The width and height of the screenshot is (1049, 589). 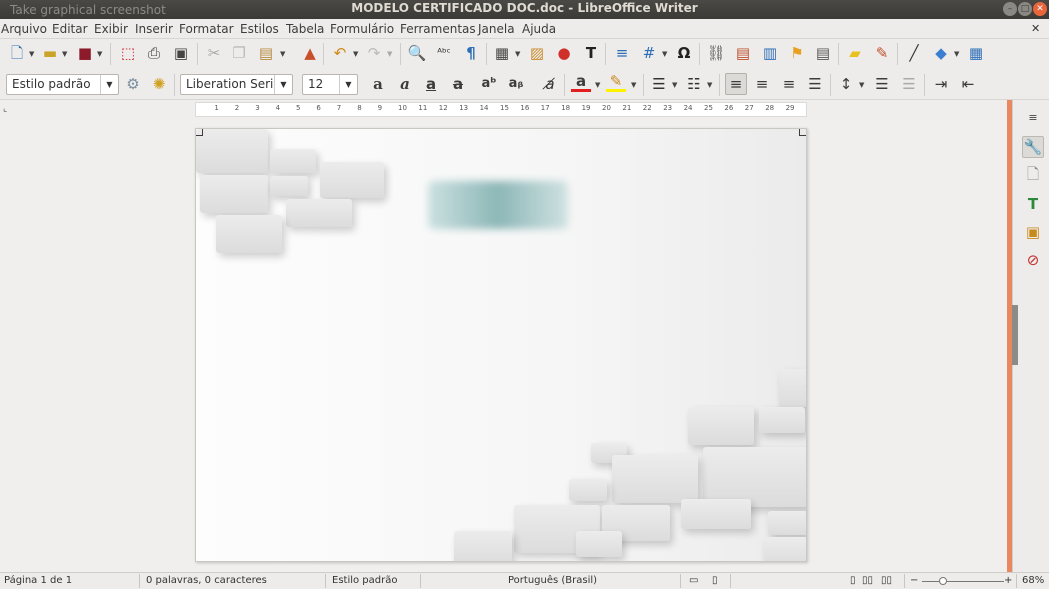 I want to click on font-name-select: Liberation Seri ▼, so click(x=236, y=84).